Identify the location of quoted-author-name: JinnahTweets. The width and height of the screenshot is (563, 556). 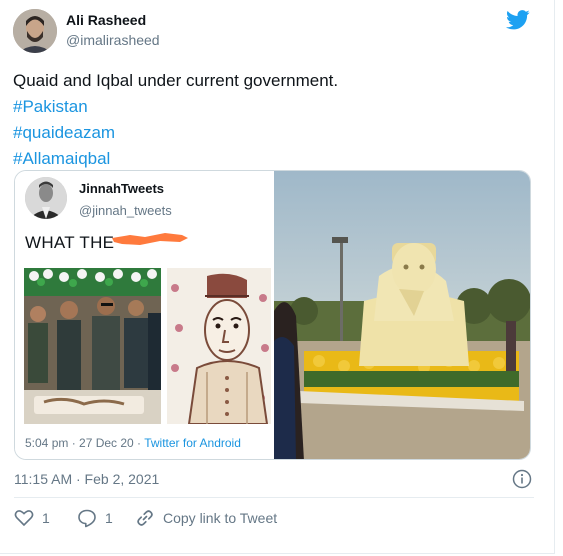
(122, 188).